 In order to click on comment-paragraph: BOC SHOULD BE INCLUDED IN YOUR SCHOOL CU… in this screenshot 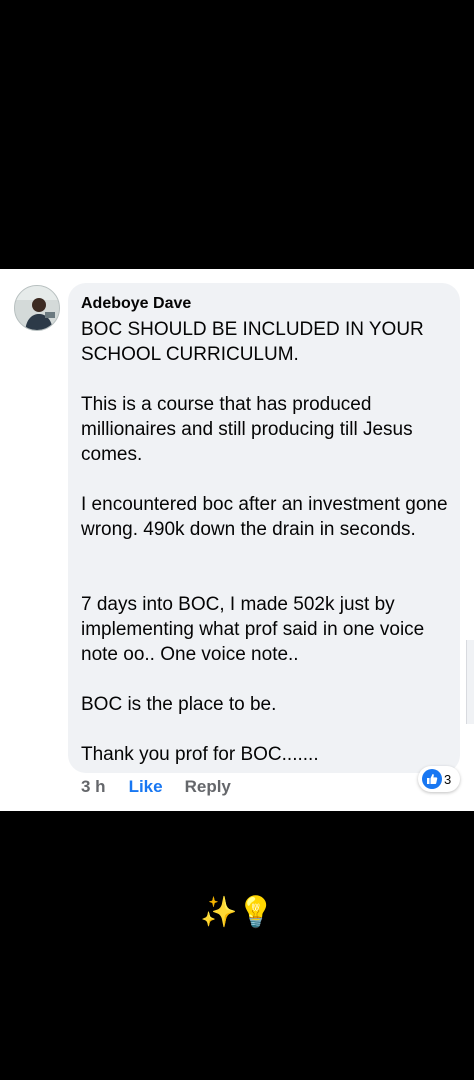, I will do `click(252, 342)`.